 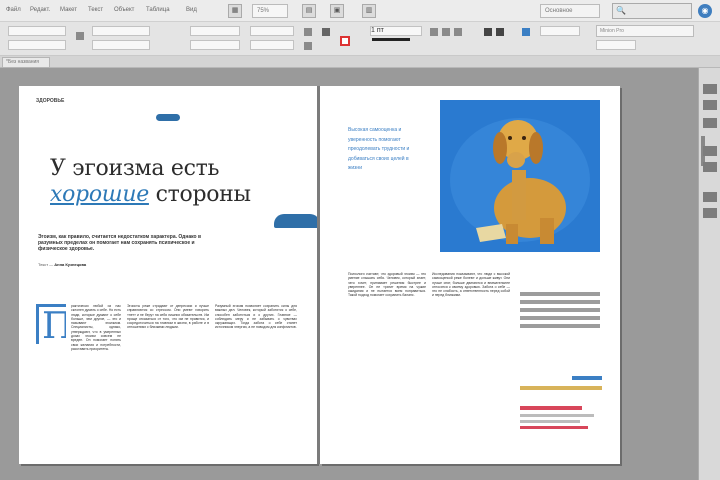 What do you see at coordinates (297, 221) in the screenshot?
I see `cloud-ornament-large` at bounding box center [297, 221].